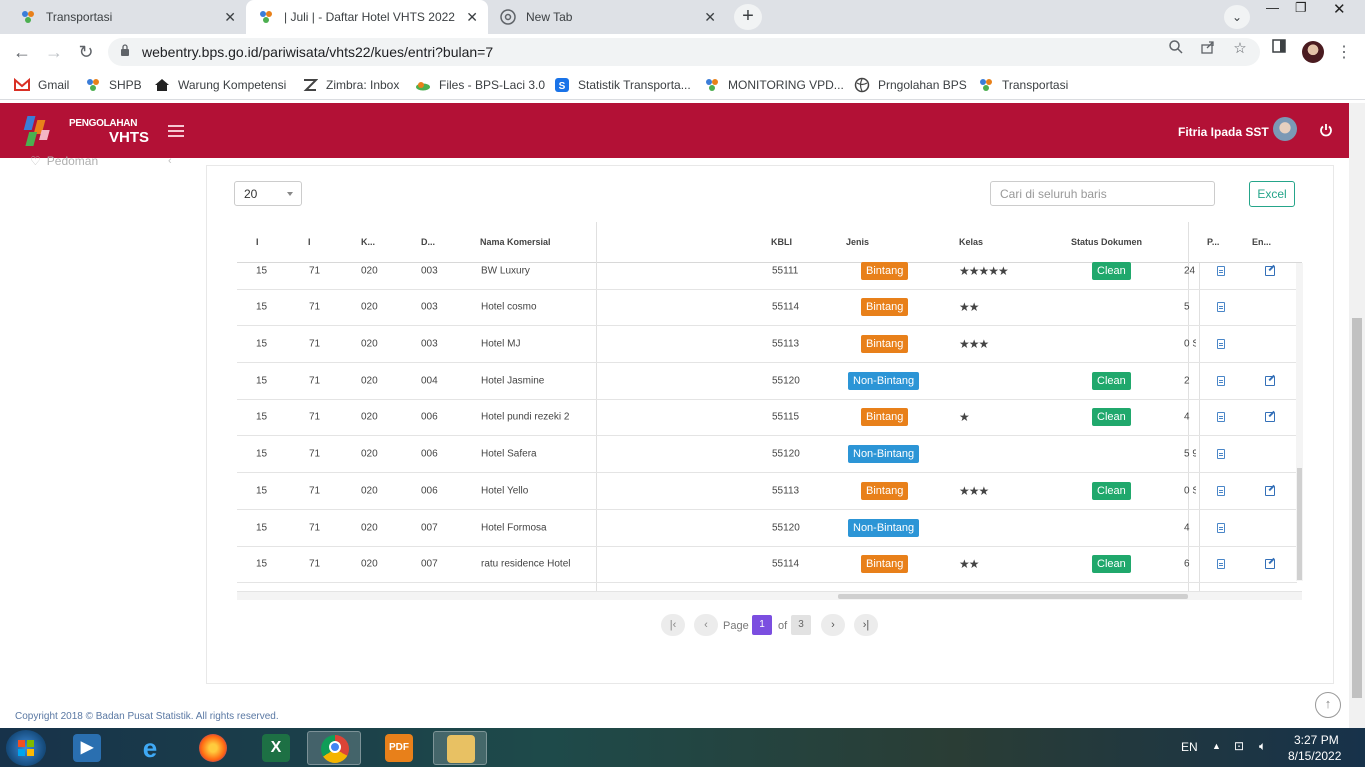  I want to click on header-kbli: KBLI, so click(781, 242).